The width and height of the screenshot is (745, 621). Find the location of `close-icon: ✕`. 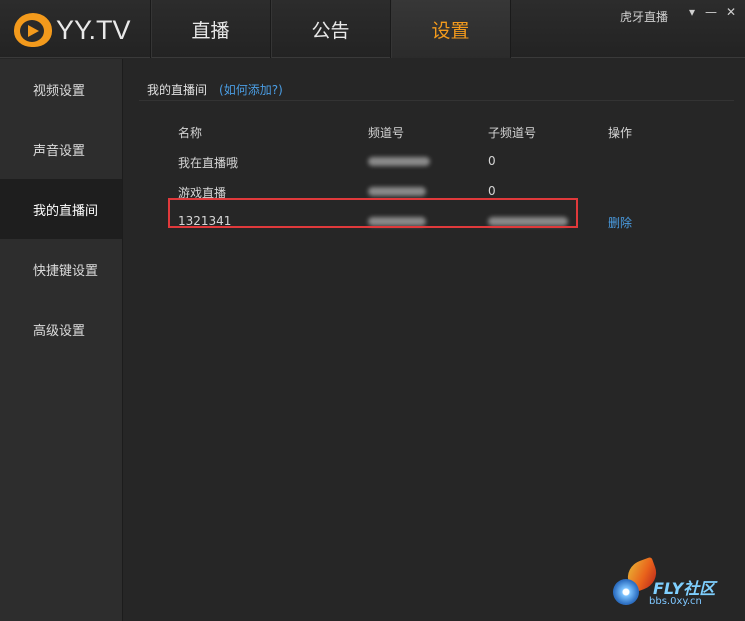

close-icon: ✕ is located at coordinates (731, 12).